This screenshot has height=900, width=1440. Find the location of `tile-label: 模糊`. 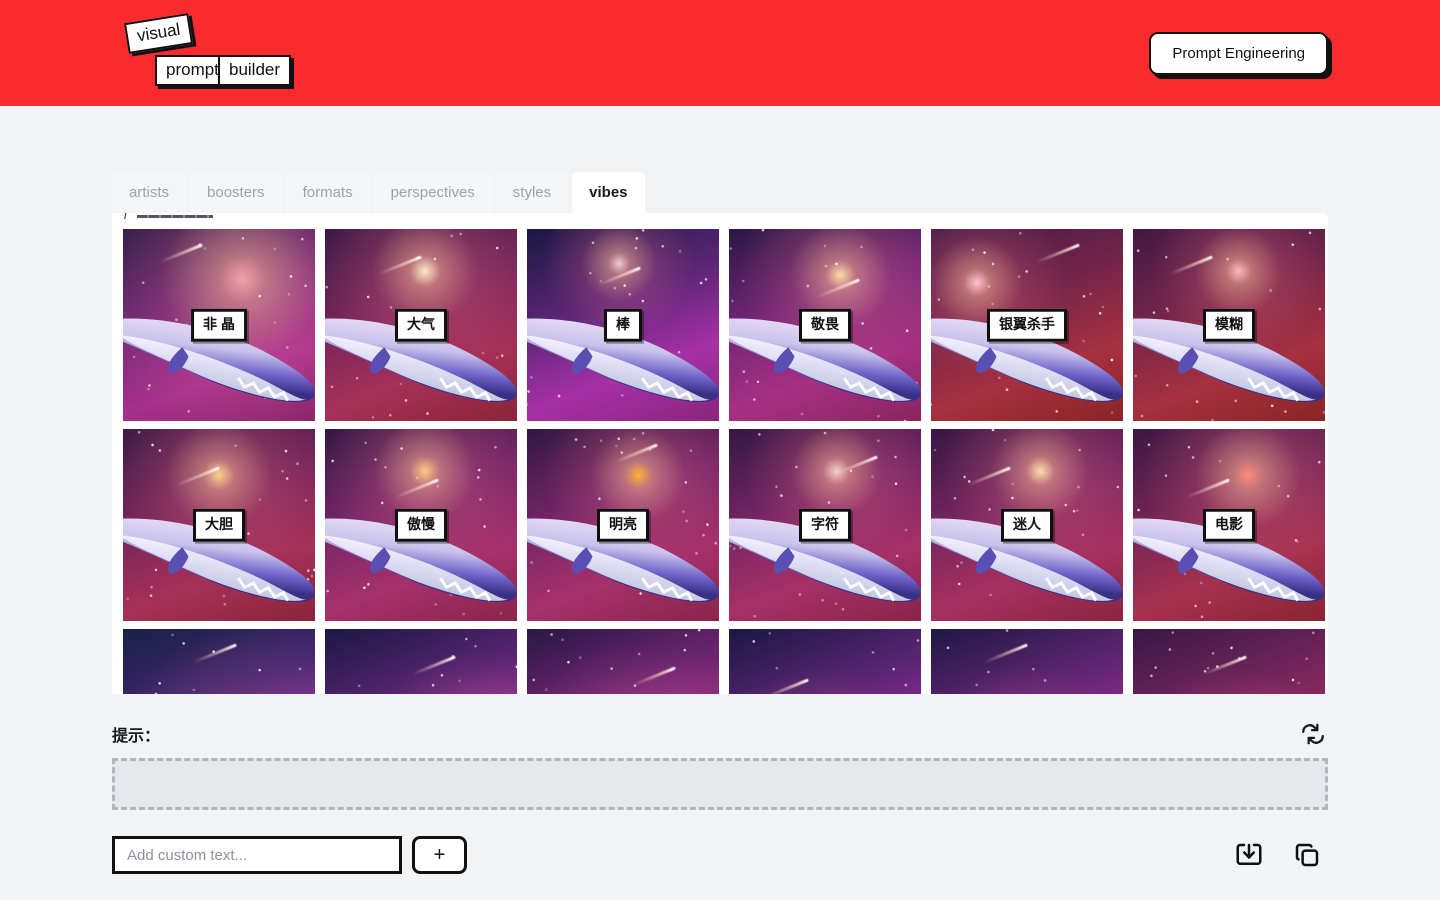

tile-label: 模糊 is located at coordinates (1229, 325).